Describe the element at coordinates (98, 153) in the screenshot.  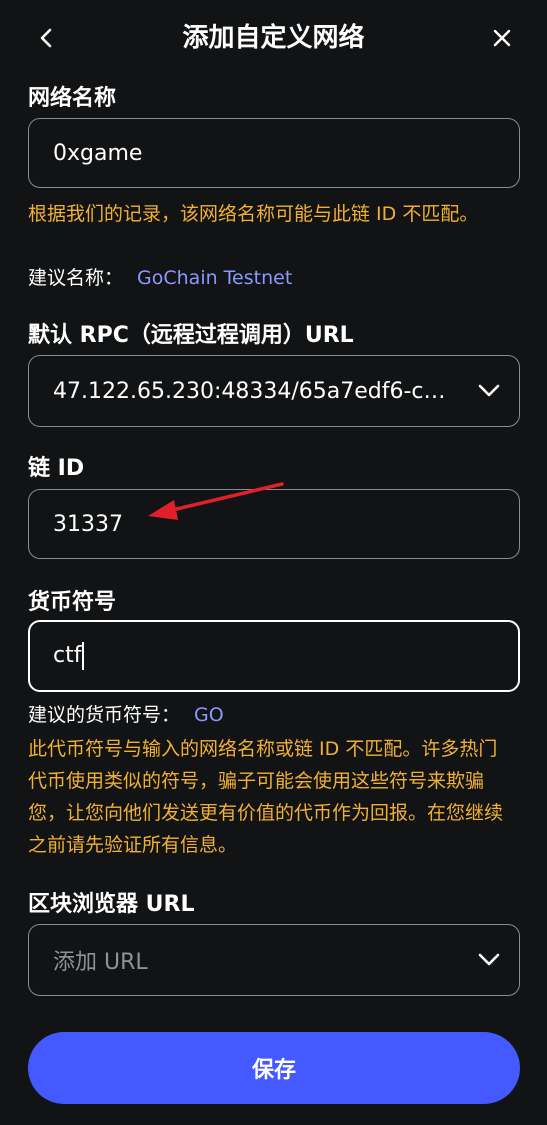
I see `network-name-value: 0xgame` at that location.